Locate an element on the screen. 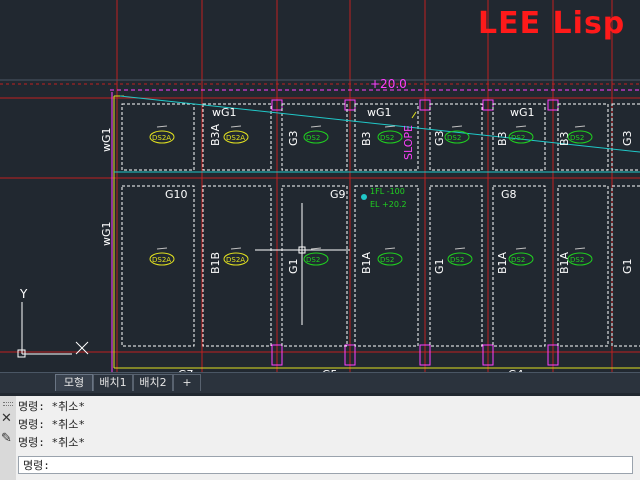 The height and width of the screenshot is (480, 640). command-input: 명령: is located at coordinates (325, 465).